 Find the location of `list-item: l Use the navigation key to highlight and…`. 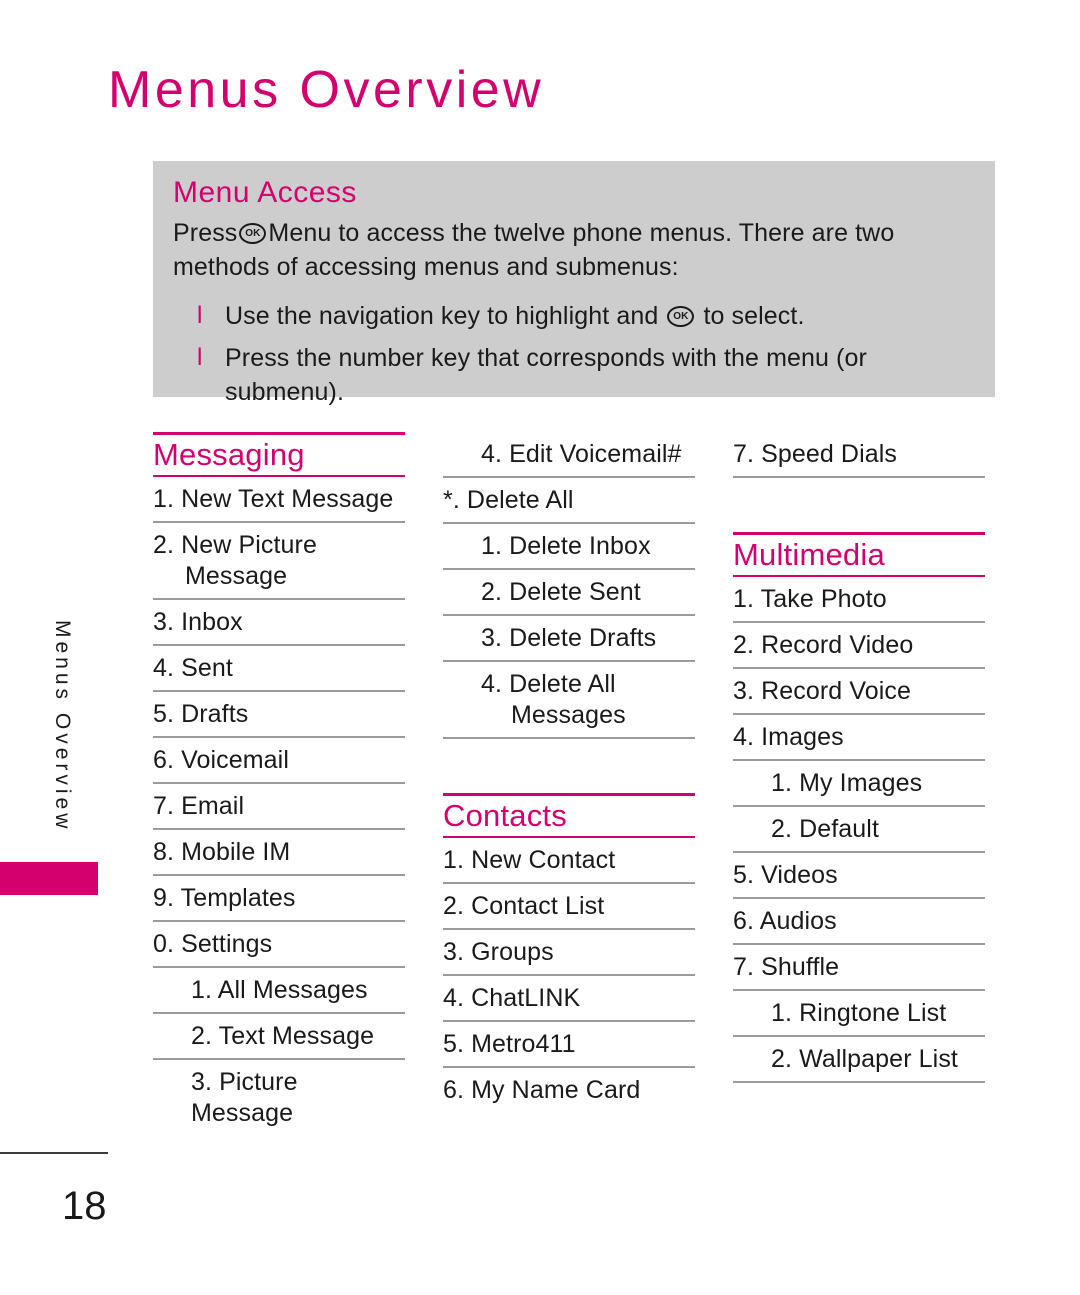

list-item: l Use the navigation key to highlight and… is located at coordinates (574, 317).